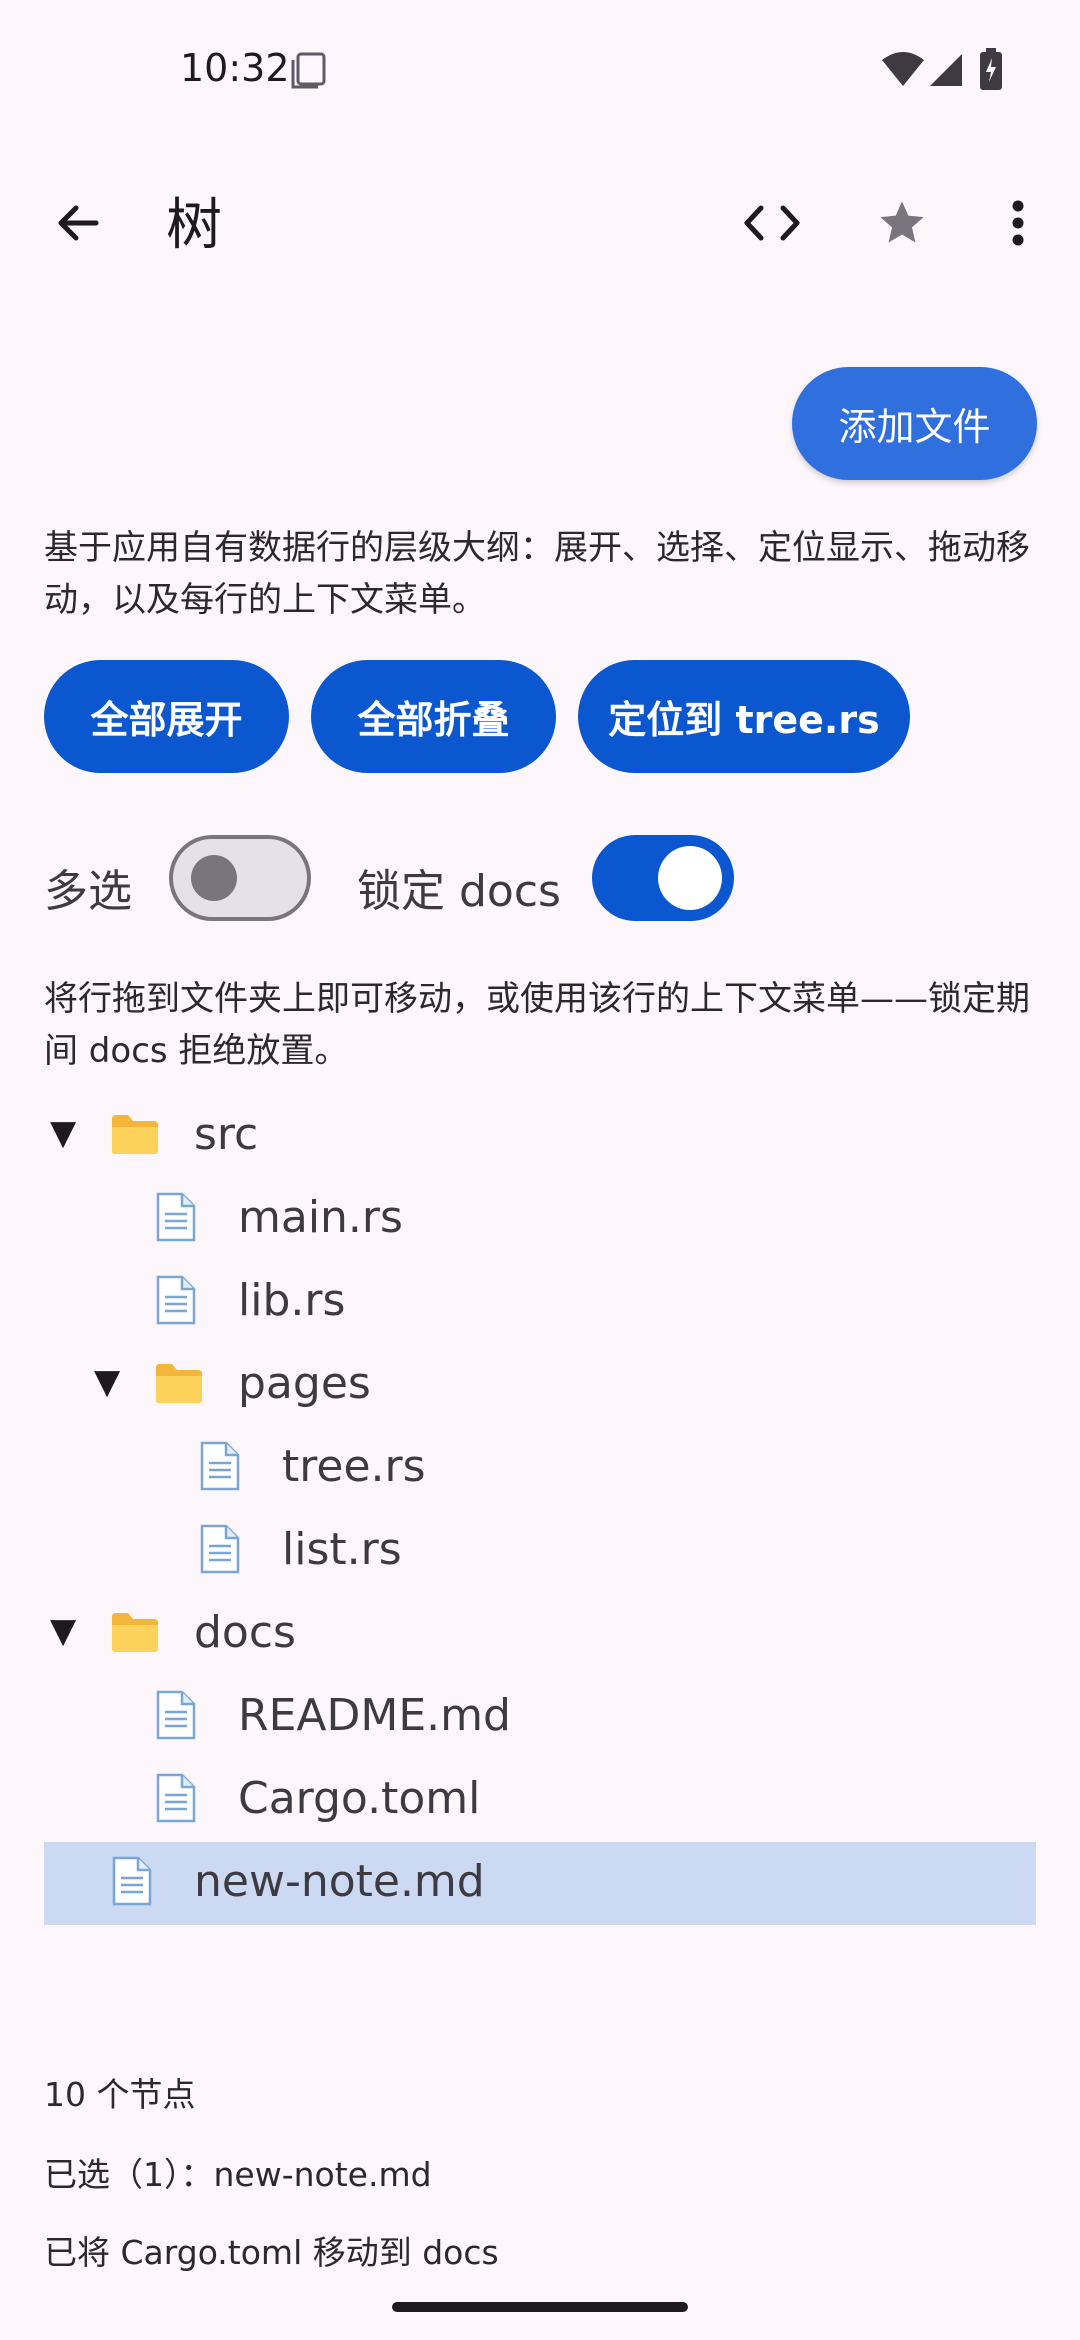 The image size is (1080, 2340). Describe the element at coordinates (540, 1385) in the screenshot. I see `tree-folder-row: ▼ pages` at that location.